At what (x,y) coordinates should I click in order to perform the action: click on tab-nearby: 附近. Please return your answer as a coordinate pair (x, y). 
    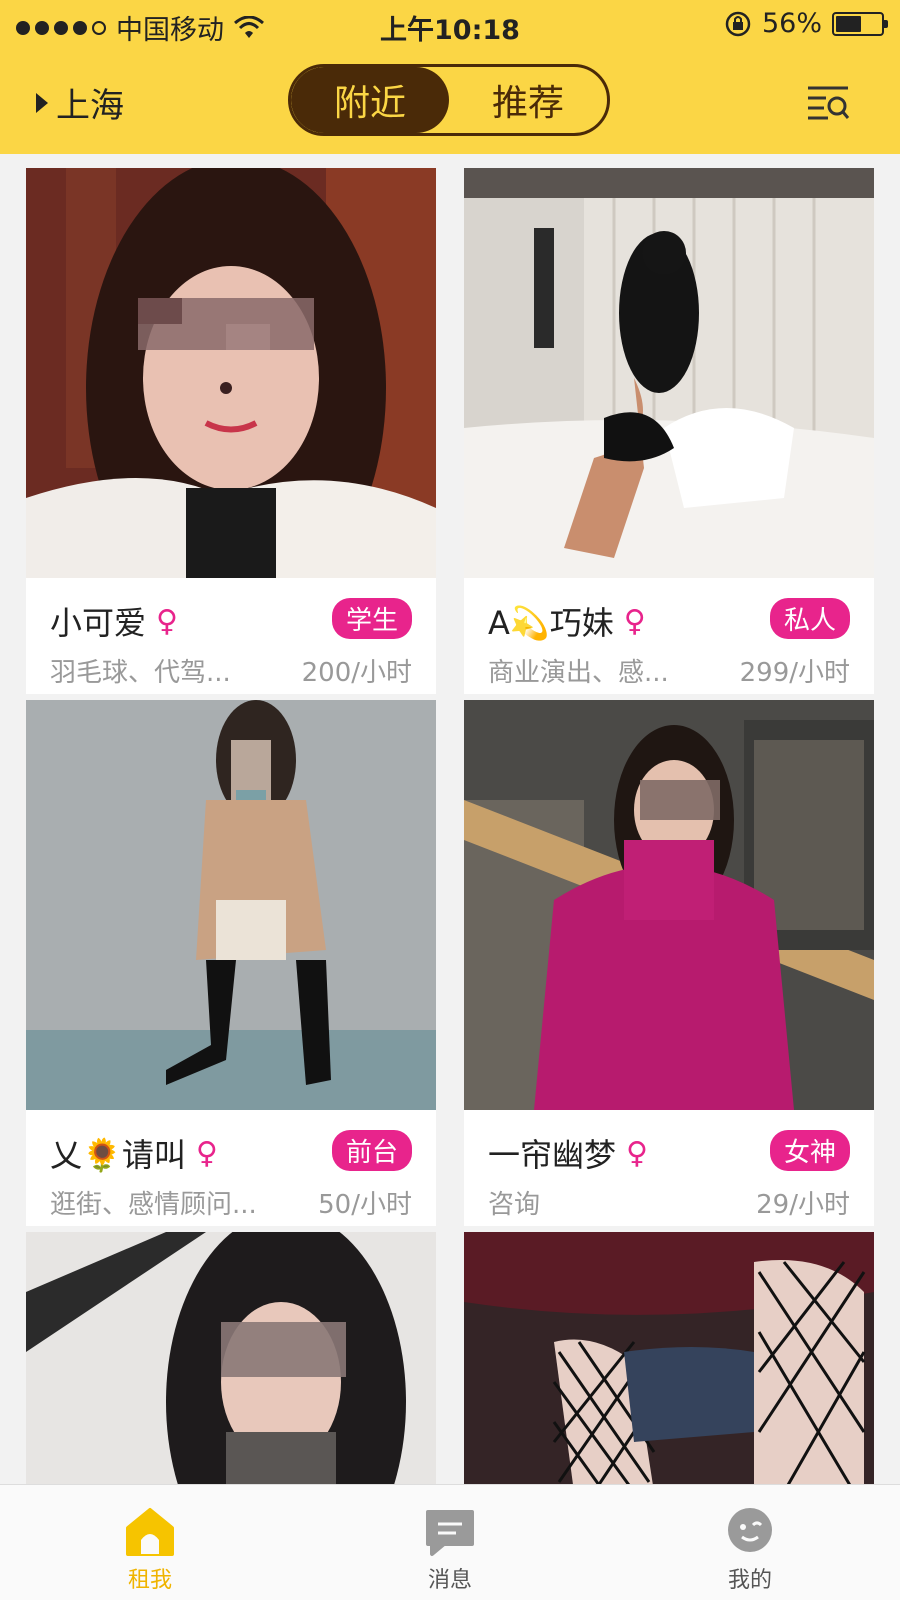
    Looking at the image, I should click on (370, 100).